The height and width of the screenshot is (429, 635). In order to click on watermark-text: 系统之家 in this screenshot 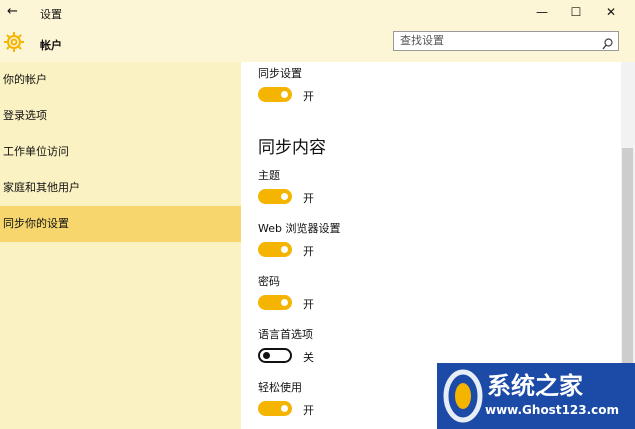, I will do `click(535, 385)`.